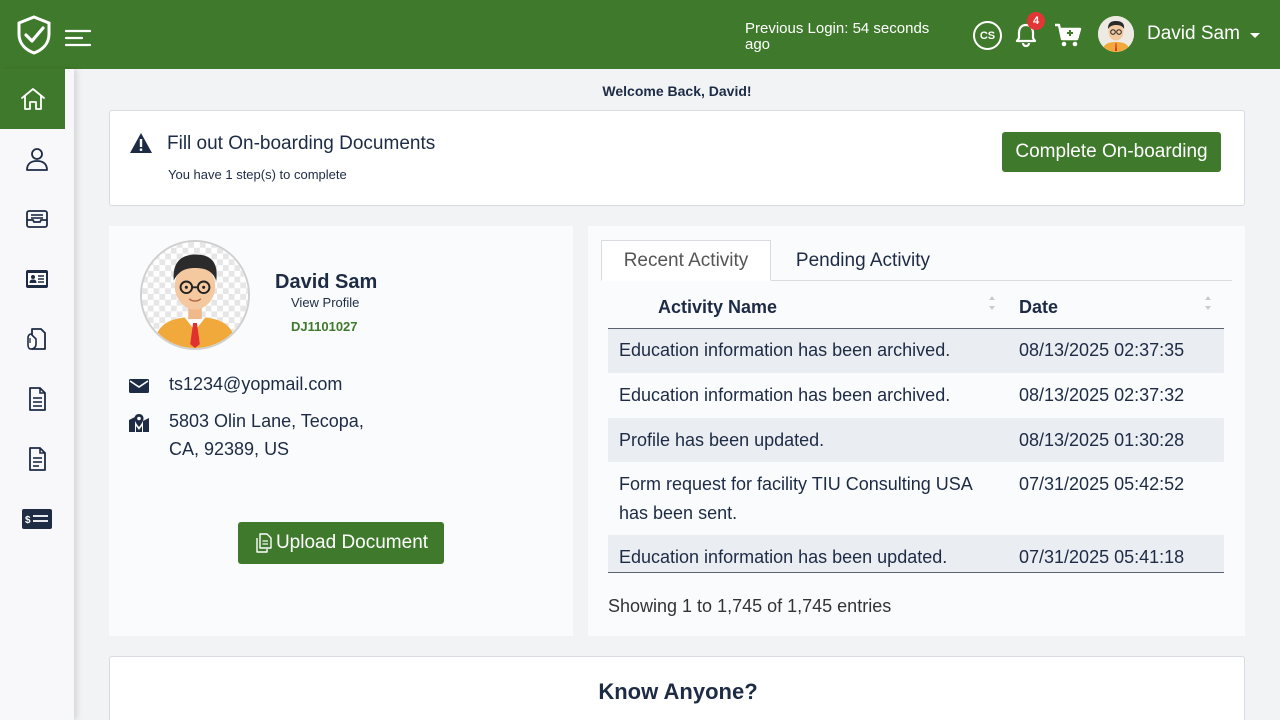 This screenshot has width=1280, height=720. I want to click on sidebar: $, so click(37, 394).